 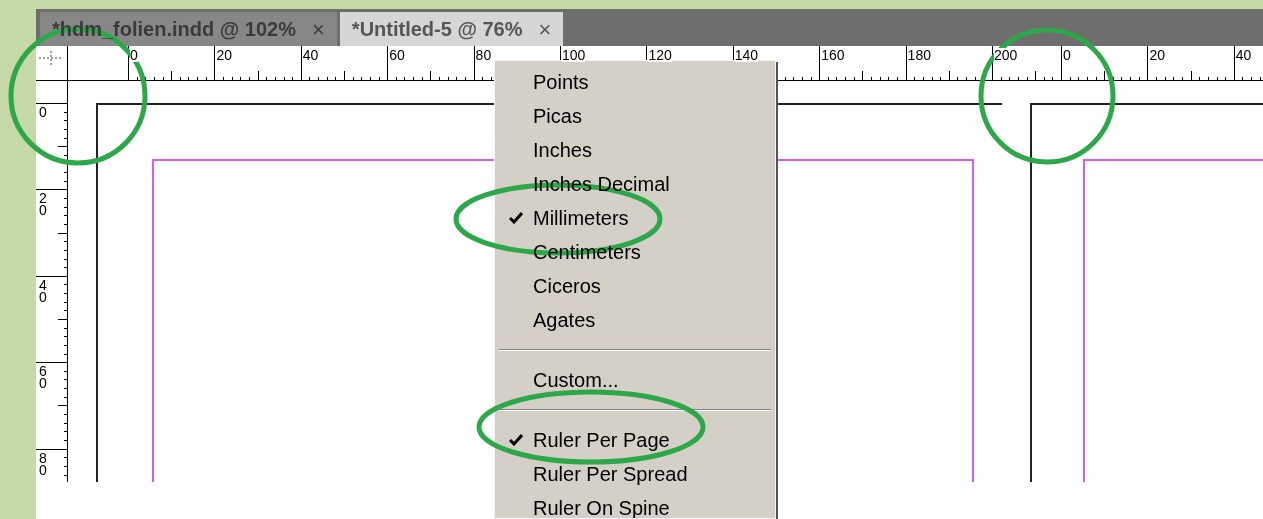 What do you see at coordinates (635, 150) in the screenshot?
I see `menu-item: Inches` at bounding box center [635, 150].